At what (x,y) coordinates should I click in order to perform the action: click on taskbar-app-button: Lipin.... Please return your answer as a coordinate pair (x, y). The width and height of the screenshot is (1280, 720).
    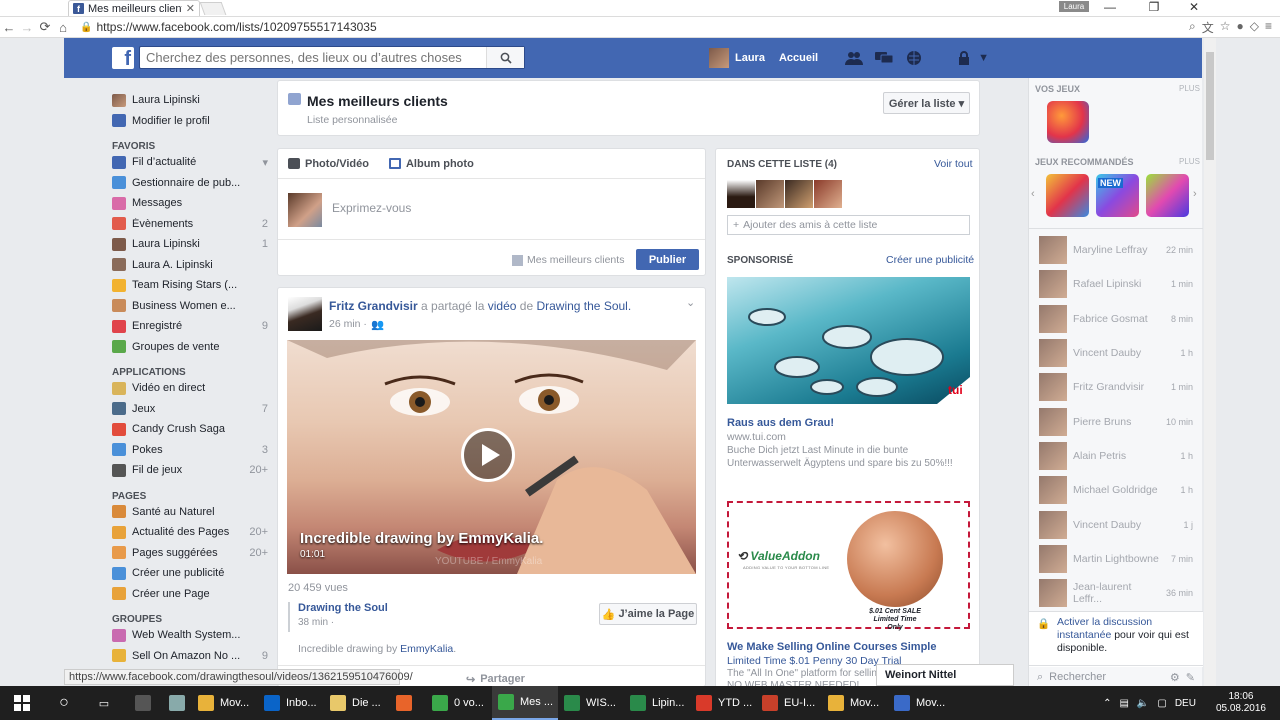
    Looking at the image, I should click on (657, 703).